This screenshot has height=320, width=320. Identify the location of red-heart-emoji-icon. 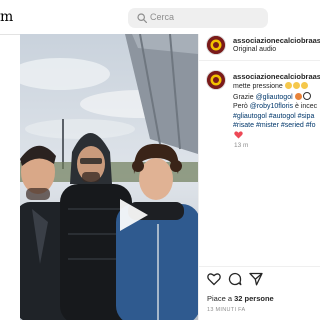
(238, 135).